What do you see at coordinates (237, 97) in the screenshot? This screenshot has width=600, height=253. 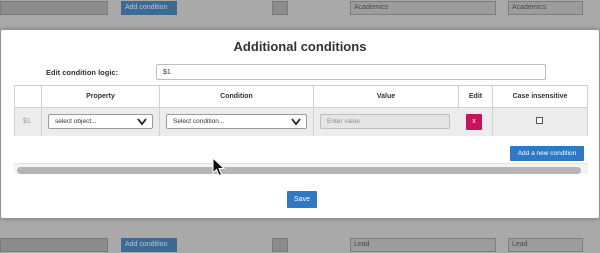 I see `table-header-condition: Condition` at bounding box center [237, 97].